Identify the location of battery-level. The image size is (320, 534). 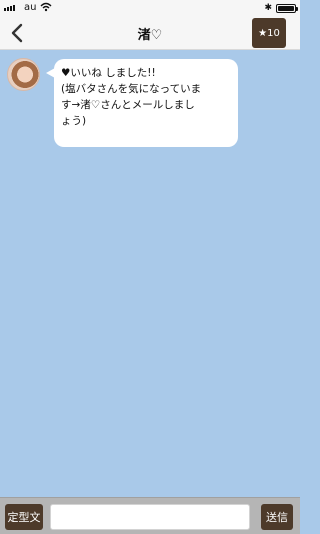
(286, 8).